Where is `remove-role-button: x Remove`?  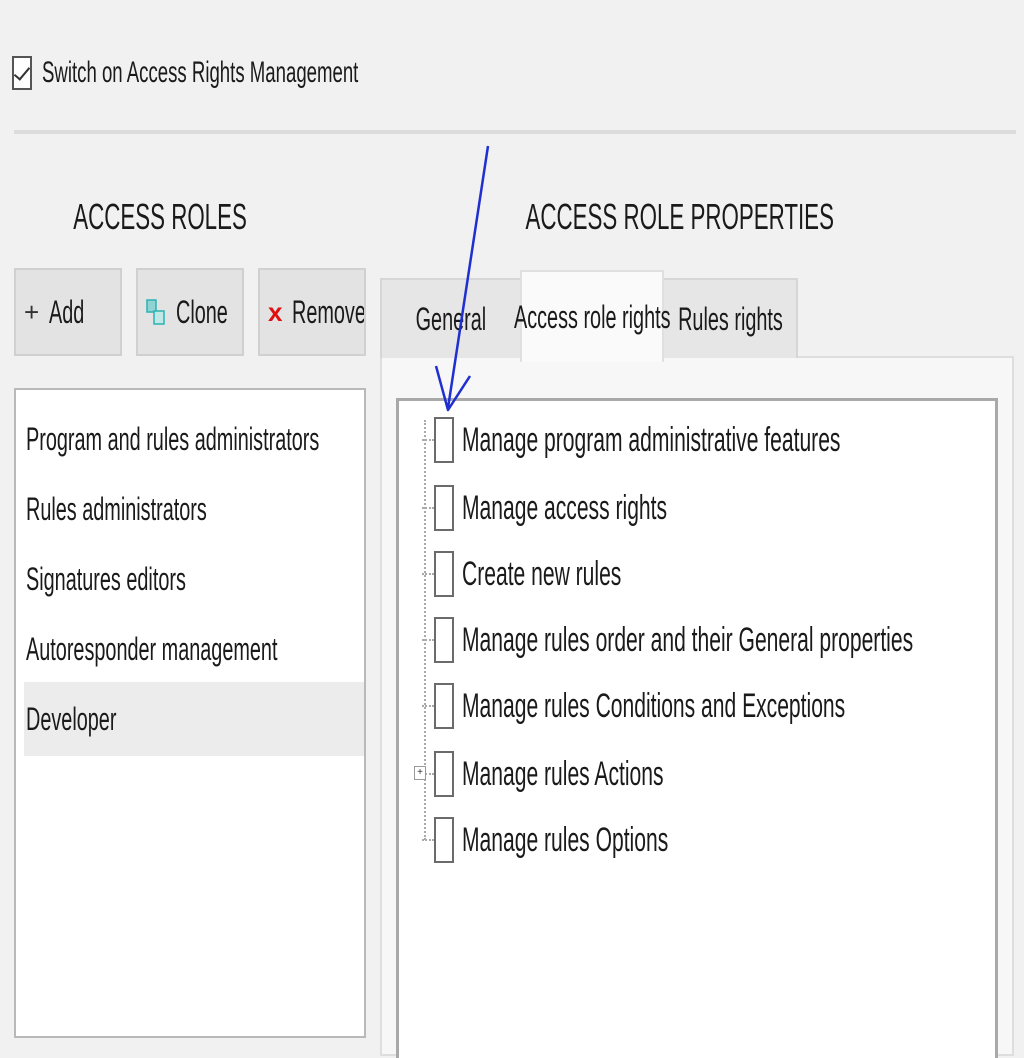 remove-role-button: x Remove is located at coordinates (312, 312).